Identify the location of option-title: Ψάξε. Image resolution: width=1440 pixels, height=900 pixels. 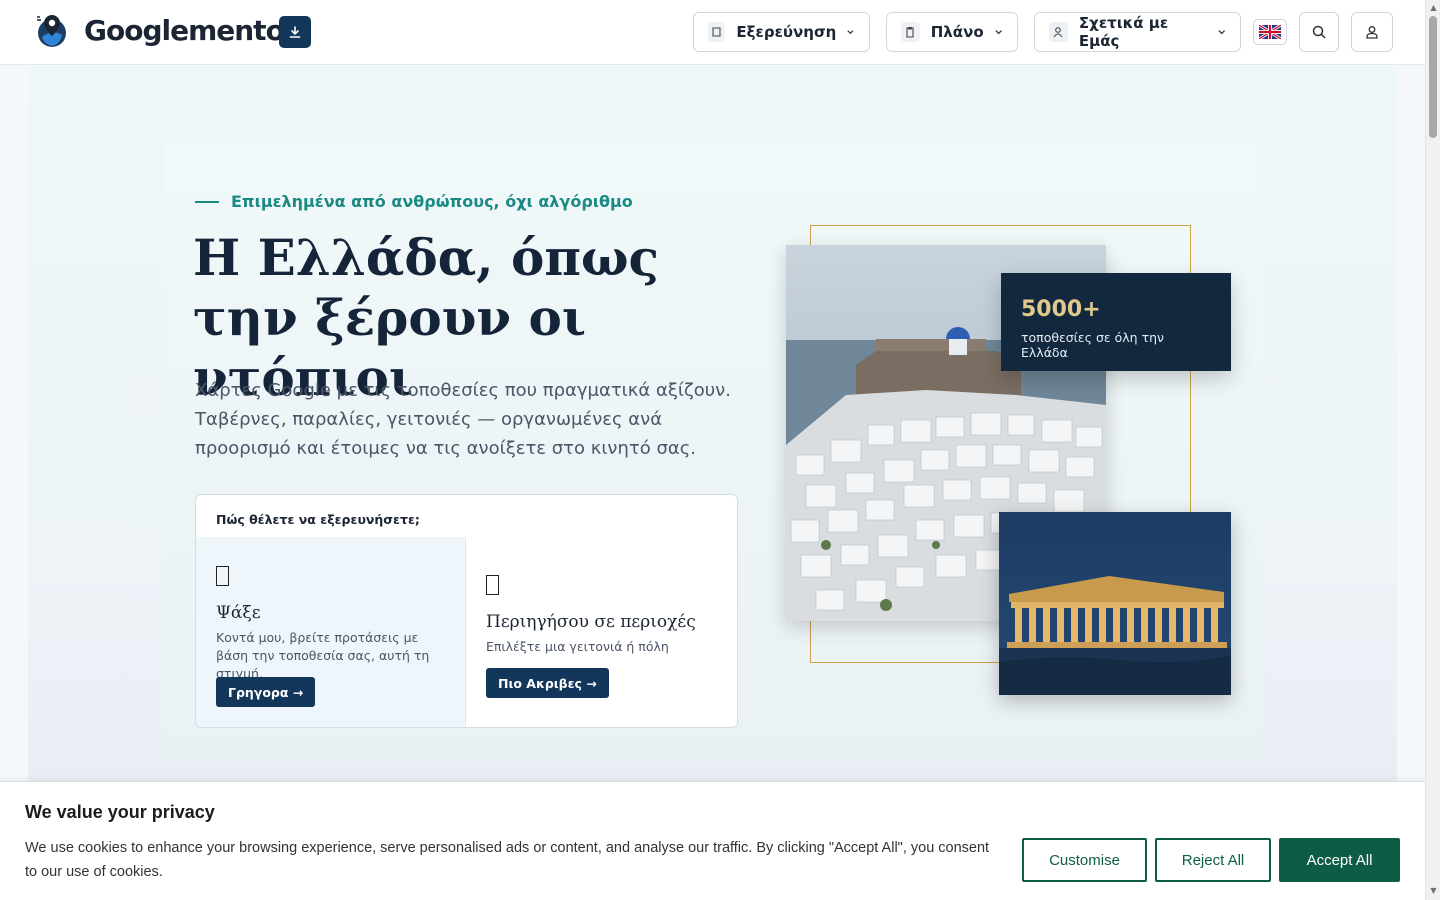
(238, 613).